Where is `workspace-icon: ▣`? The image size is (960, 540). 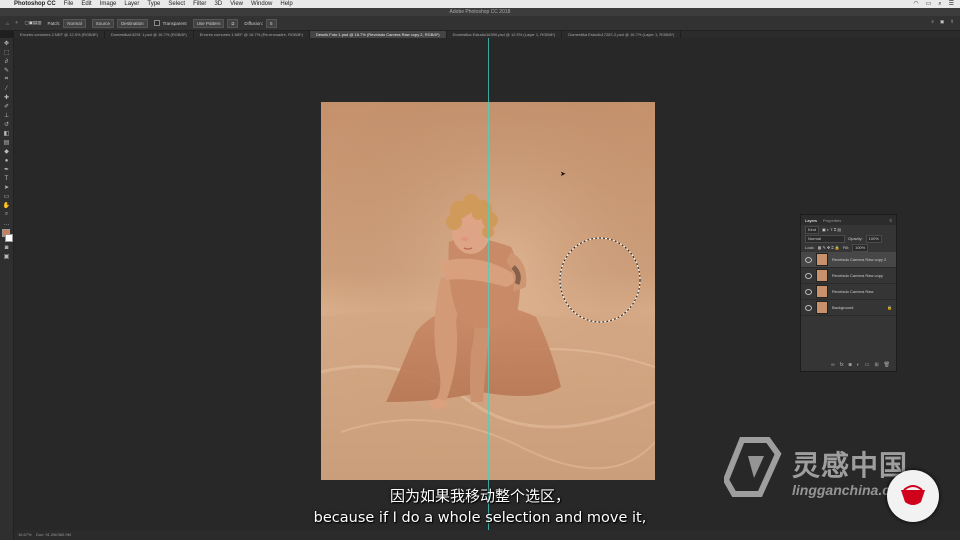
workspace-icon: ▣ is located at coordinates (942, 22).